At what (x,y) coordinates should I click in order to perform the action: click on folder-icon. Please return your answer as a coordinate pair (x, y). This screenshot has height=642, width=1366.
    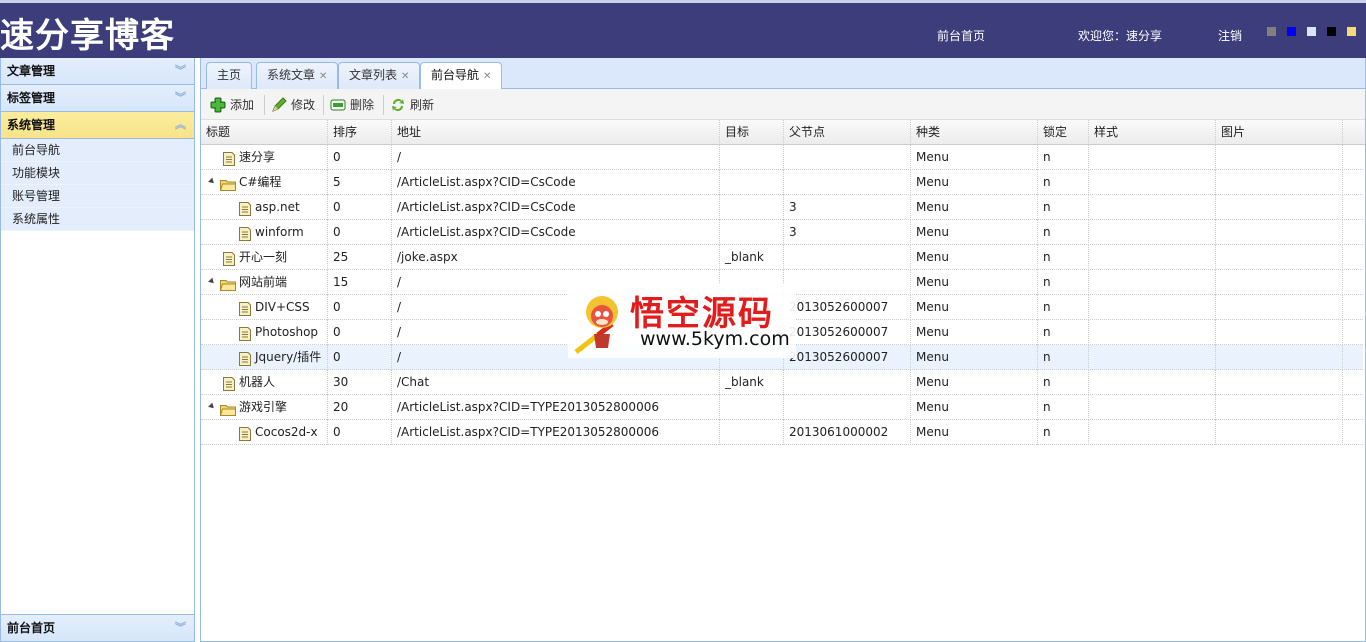
    Looking at the image, I should click on (227, 285).